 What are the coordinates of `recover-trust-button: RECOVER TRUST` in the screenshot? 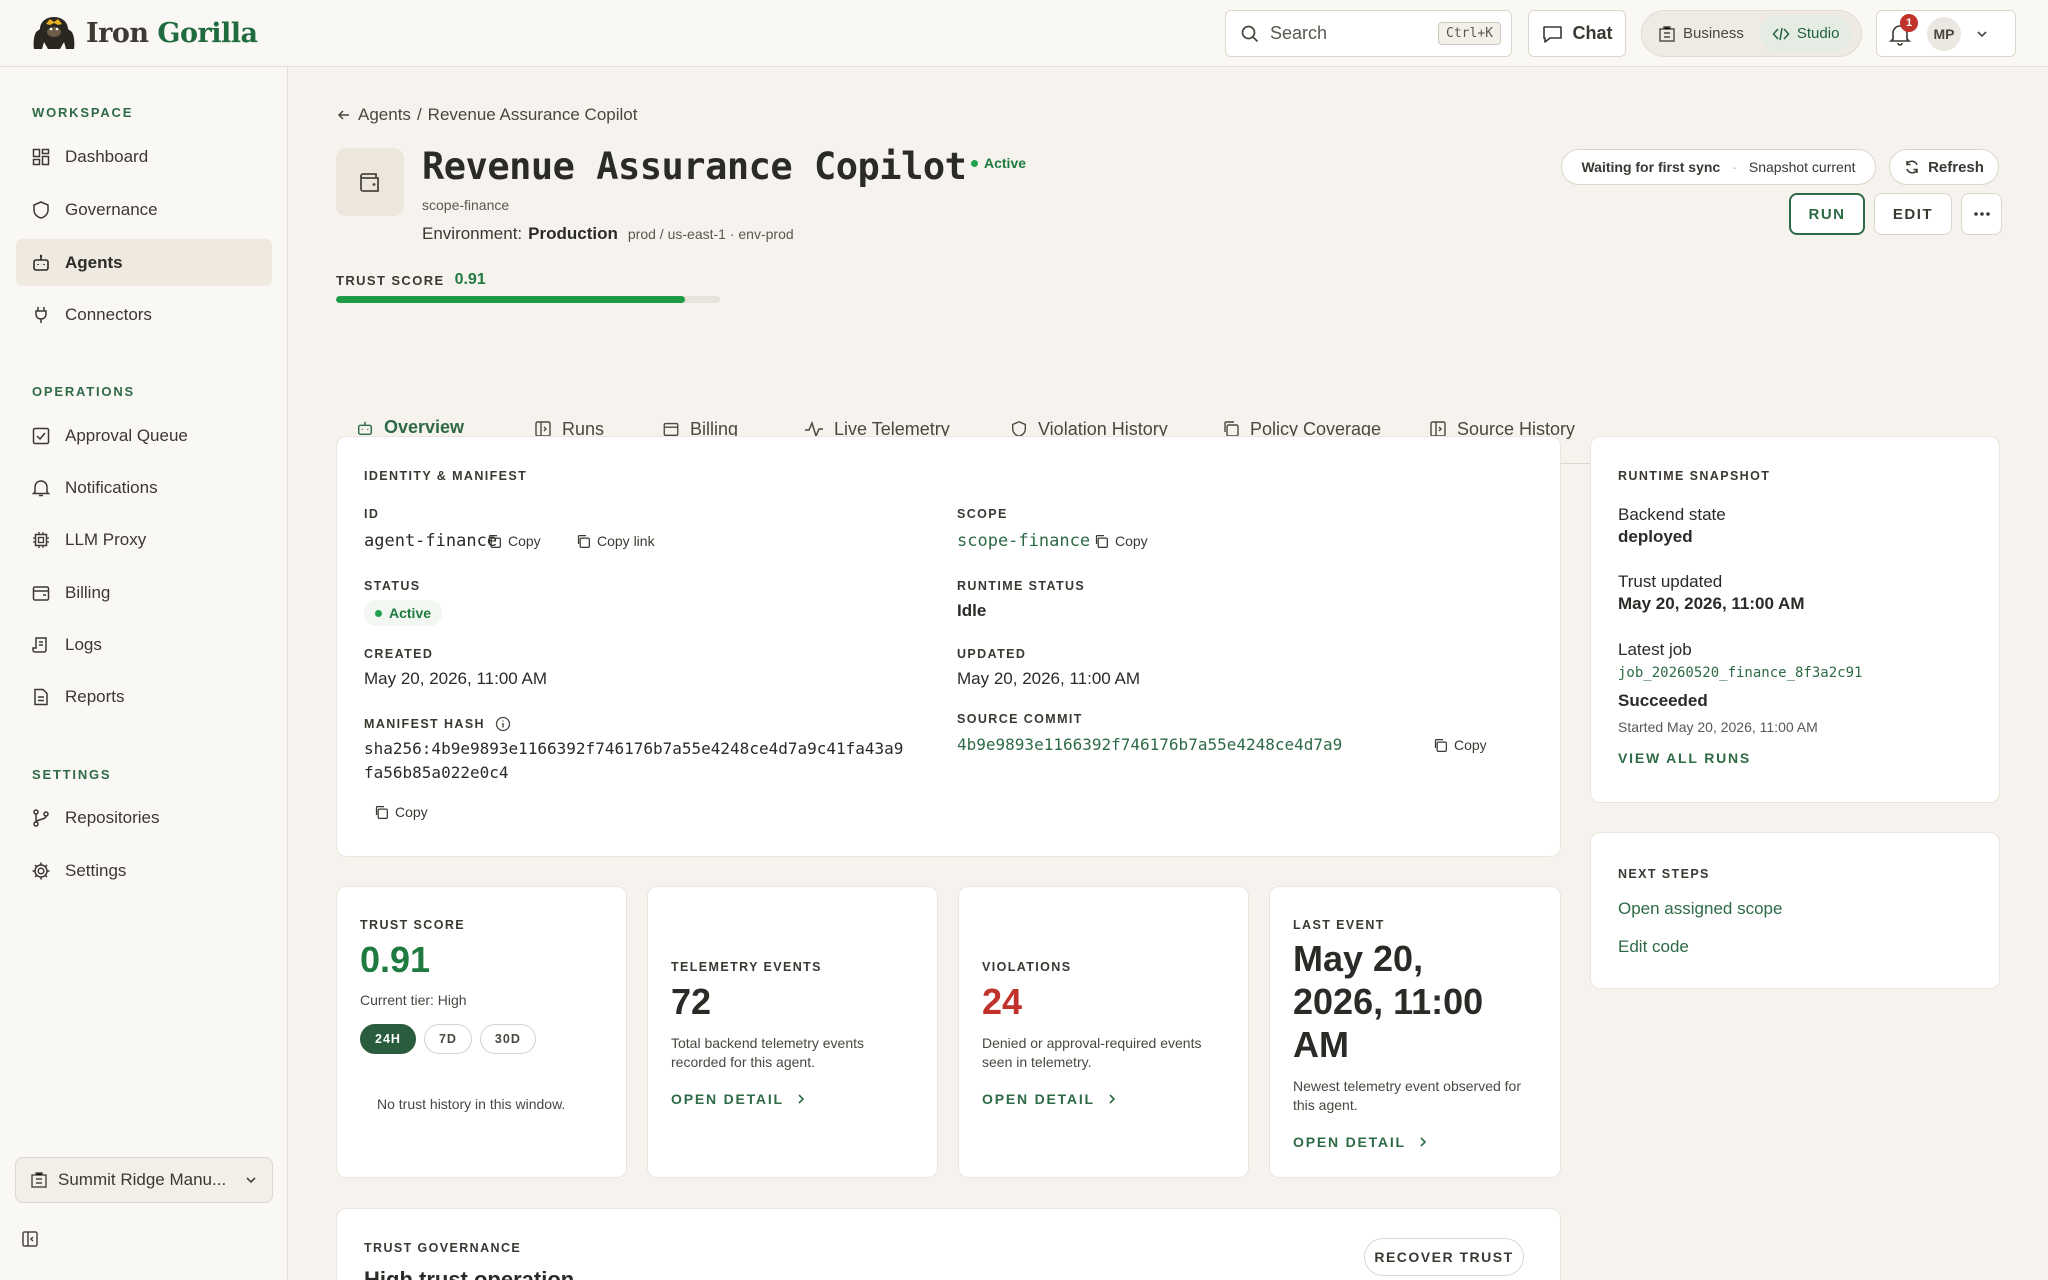 It's located at (1444, 1257).